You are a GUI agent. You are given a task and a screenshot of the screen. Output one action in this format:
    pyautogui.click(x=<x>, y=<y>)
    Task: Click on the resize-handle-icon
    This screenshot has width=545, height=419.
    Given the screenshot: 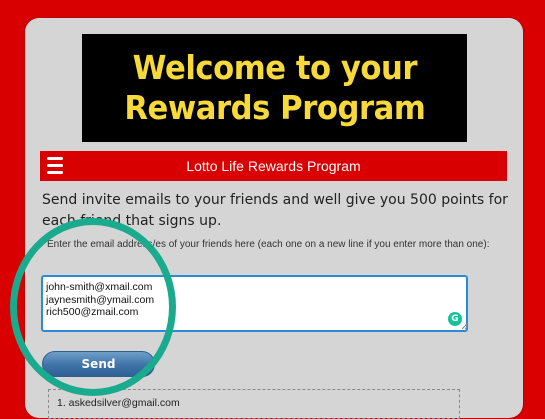 What is the action you would take?
    pyautogui.click(x=465, y=326)
    